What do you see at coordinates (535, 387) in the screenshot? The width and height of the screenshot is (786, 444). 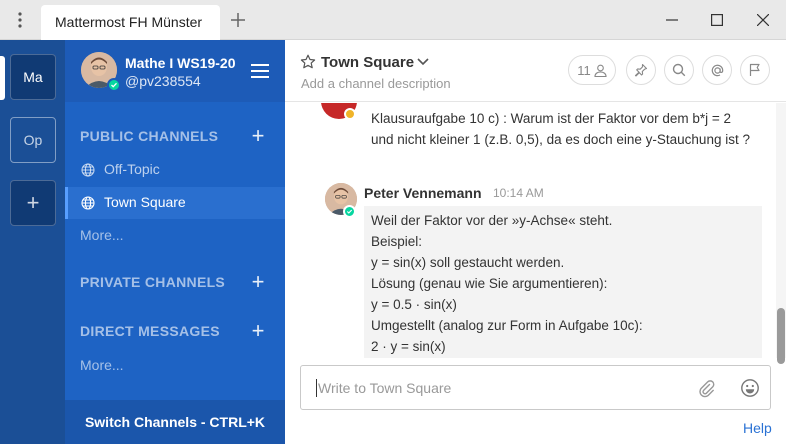 I see `message-input: Write to Town Square` at bounding box center [535, 387].